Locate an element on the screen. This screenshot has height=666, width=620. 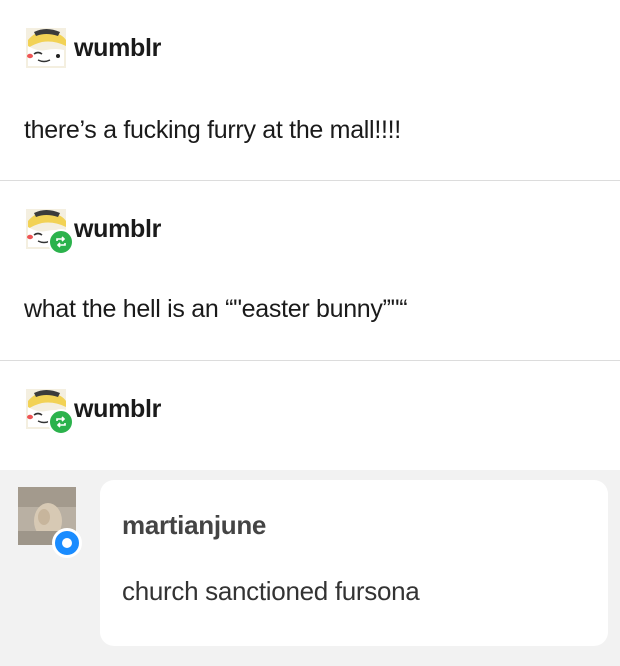
post-3-username: wumblr is located at coordinates (117, 409).